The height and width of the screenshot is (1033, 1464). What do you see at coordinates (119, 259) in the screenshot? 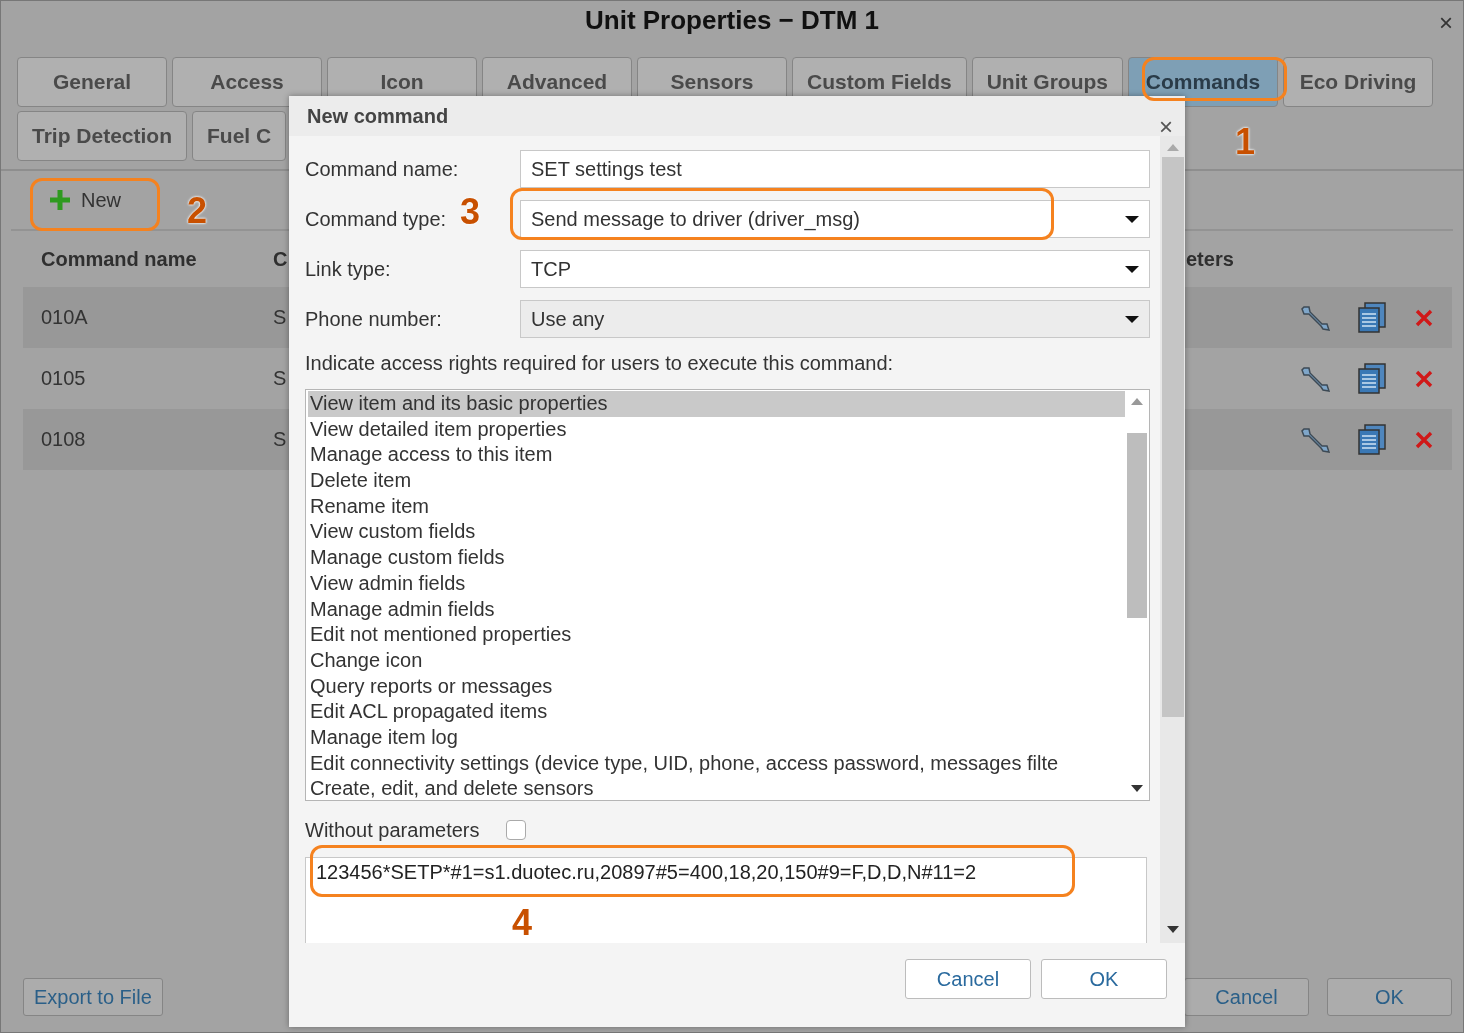
I see `column-header: Command name` at bounding box center [119, 259].